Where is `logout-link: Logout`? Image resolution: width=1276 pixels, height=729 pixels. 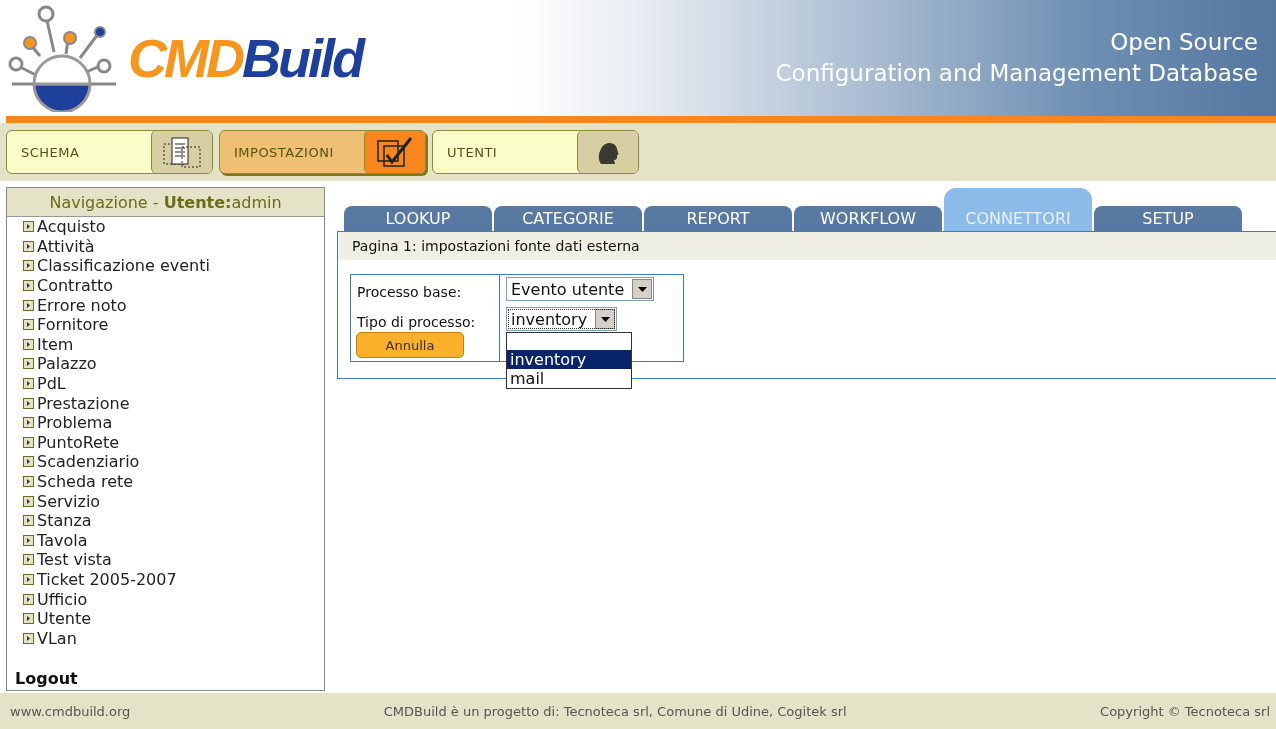
logout-link: Logout is located at coordinates (46, 678).